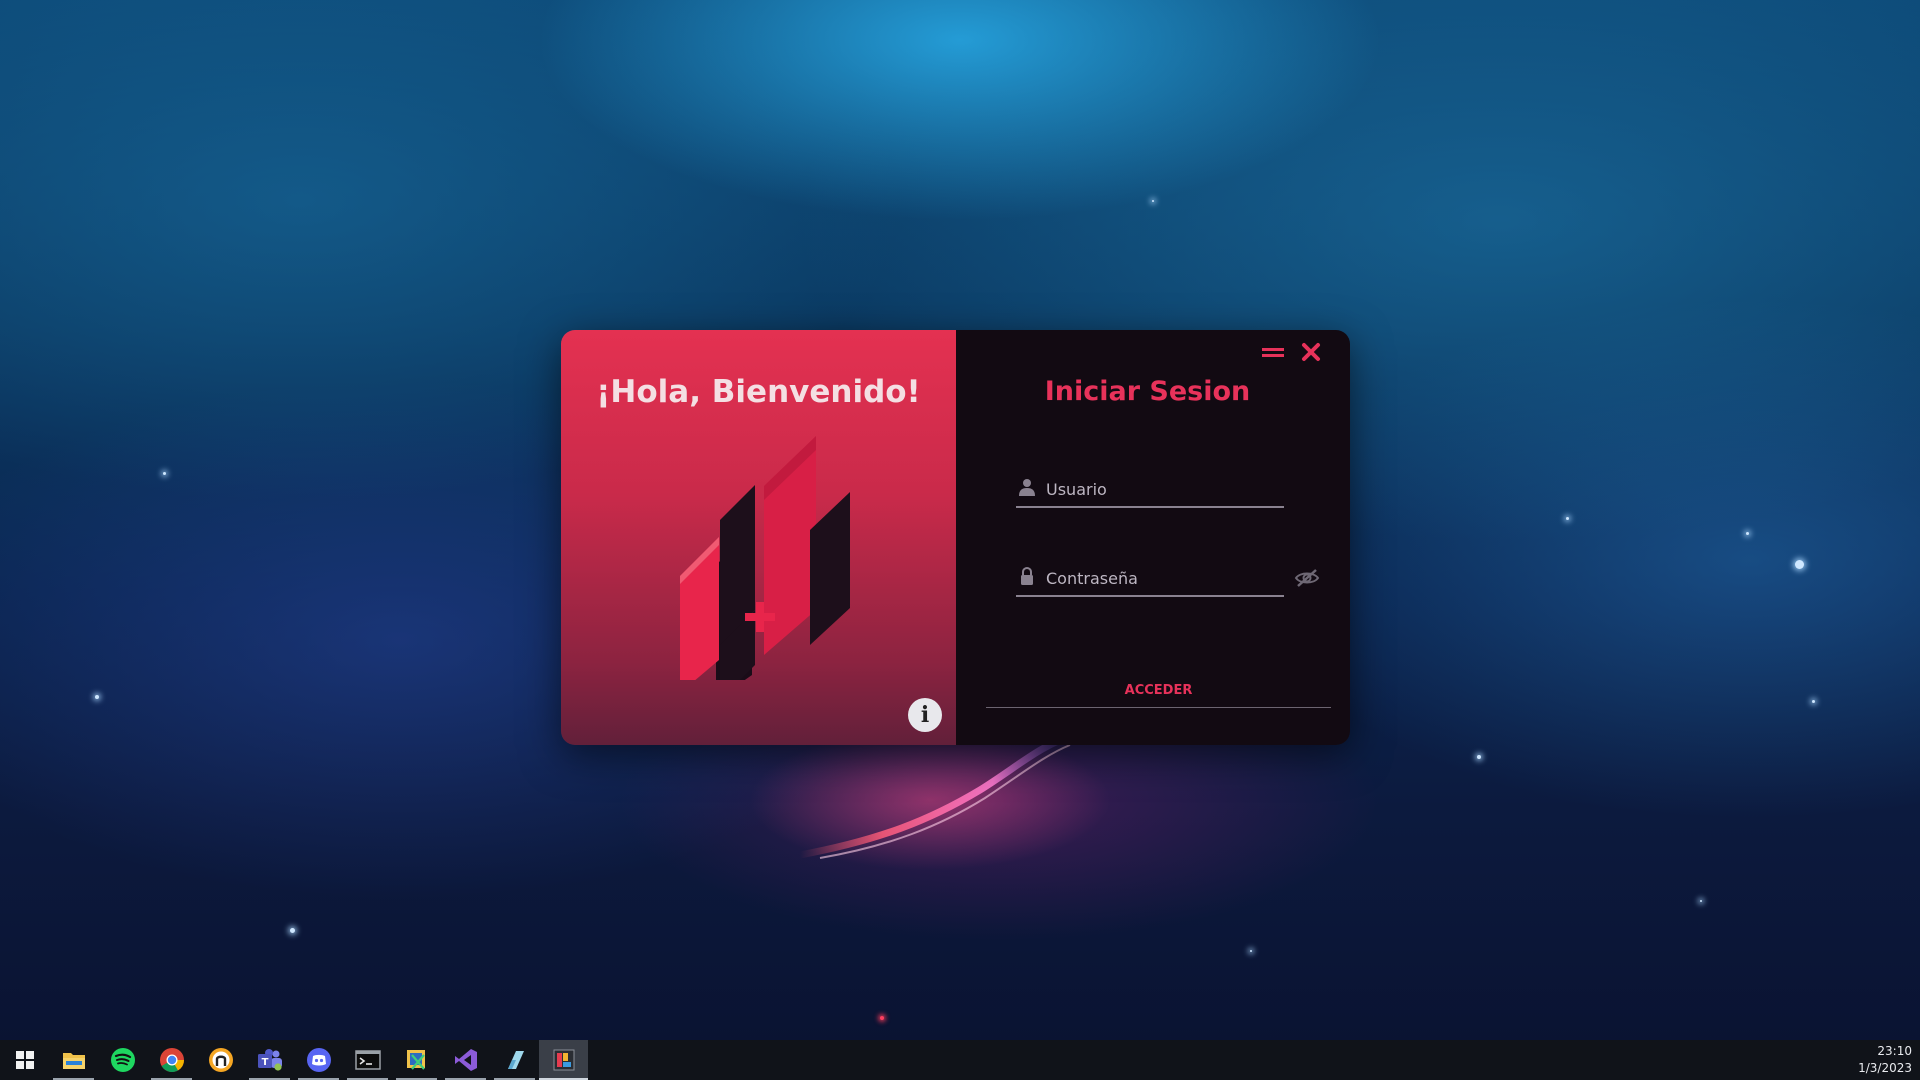 This screenshot has width=1920, height=1080. What do you see at coordinates (1894, 1051) in the screenshot?
I see `clock-time: 23:10` at bounding box center [1894, 1051].